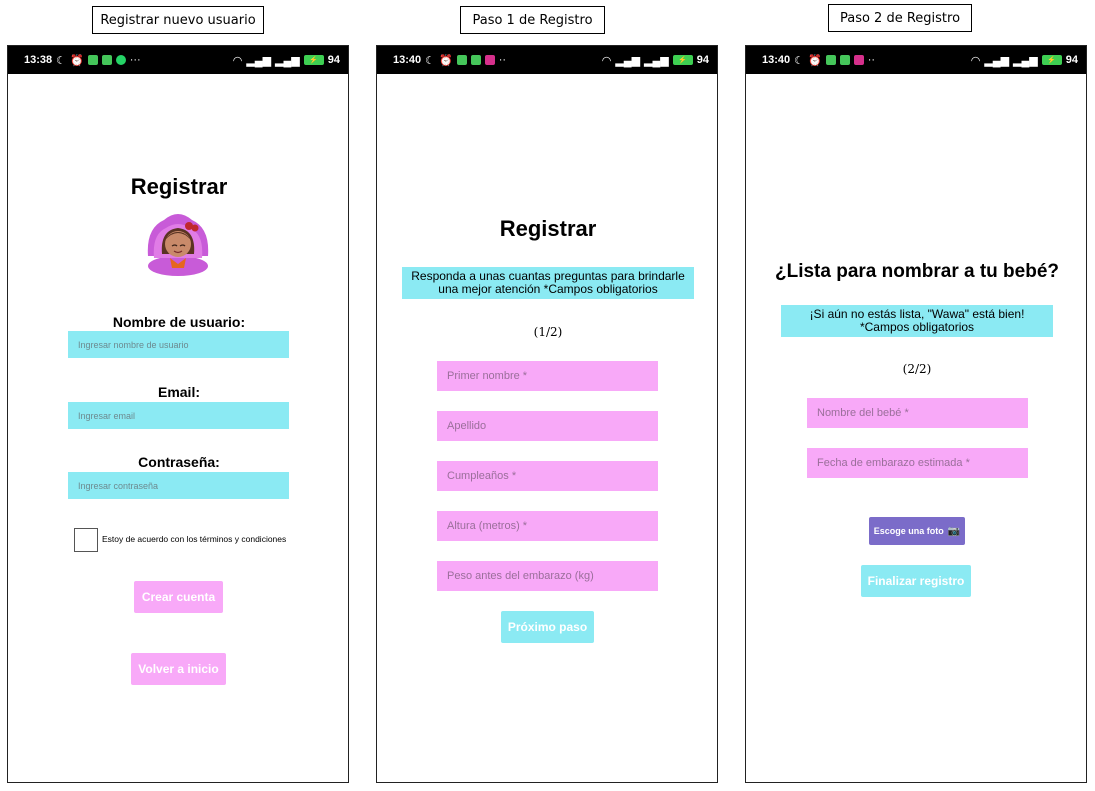 The width and height of the screenshot is (1095, 791). What do you see at coordinates (179, 462) in the screenshot?
I see `password-label: Contraseña:` at bounding box center [179, 462].